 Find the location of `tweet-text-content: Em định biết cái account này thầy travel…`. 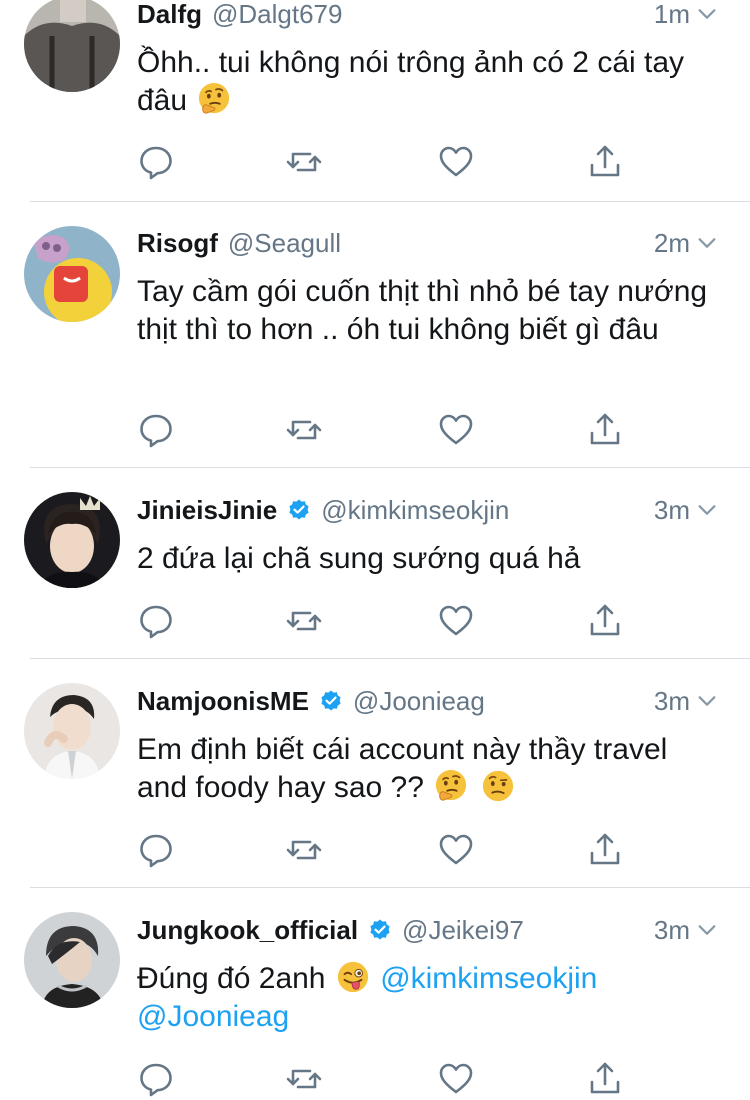

tweet-text-content: Em định biết cái account này thầy travel… is located at coordinates (402, 768).